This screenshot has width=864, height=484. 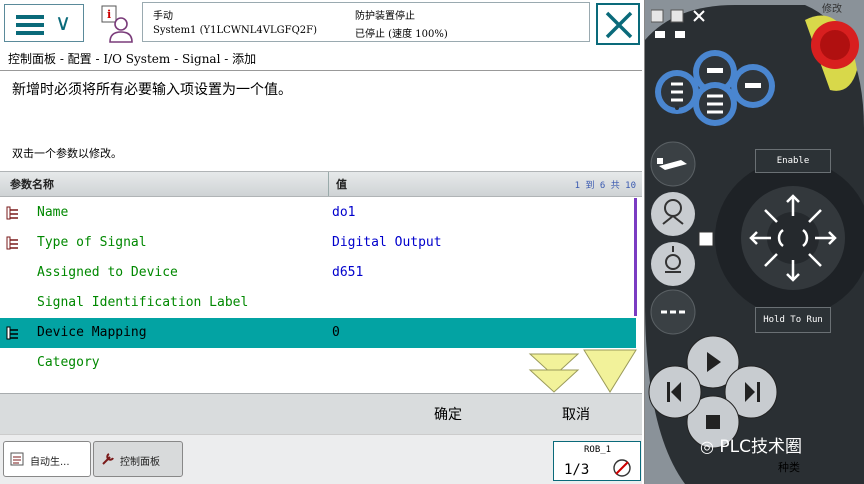 What do you see at coordinates (235, 30) in the screenshot?
I see `system-name: System1 (Y1LCWNL4VLGFQ2F)` at bounding box center [235, 30].